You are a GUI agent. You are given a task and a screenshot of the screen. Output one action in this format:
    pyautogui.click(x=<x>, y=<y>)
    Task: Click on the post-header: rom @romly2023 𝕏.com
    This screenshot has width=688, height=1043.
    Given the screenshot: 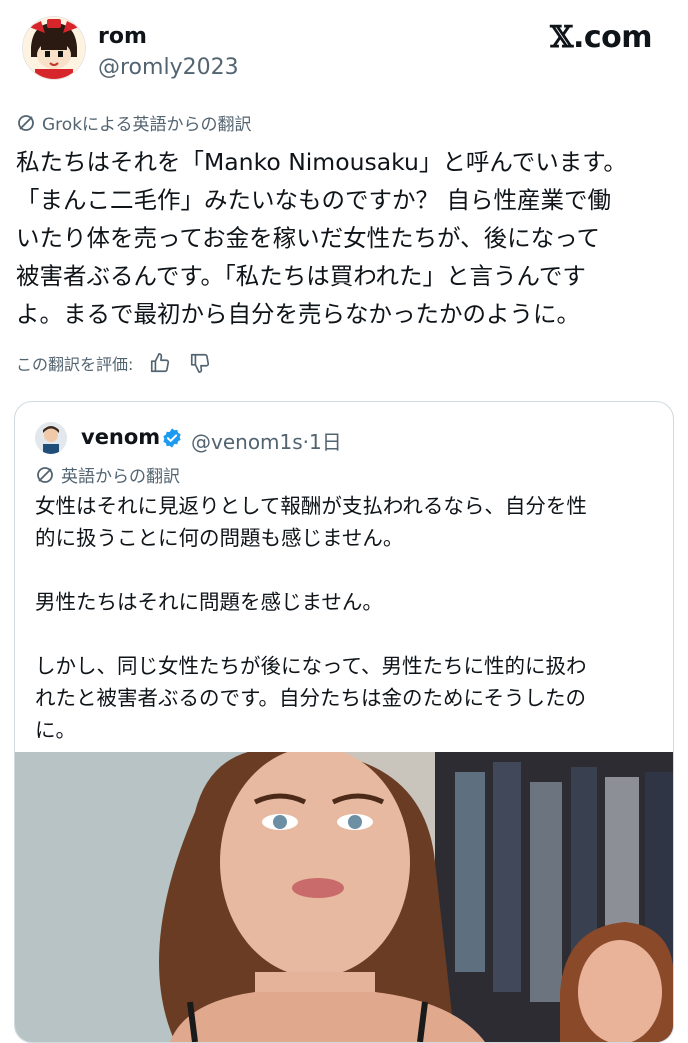 What is the action you would take?
    pyautogui.click(x=344, y=50)
    